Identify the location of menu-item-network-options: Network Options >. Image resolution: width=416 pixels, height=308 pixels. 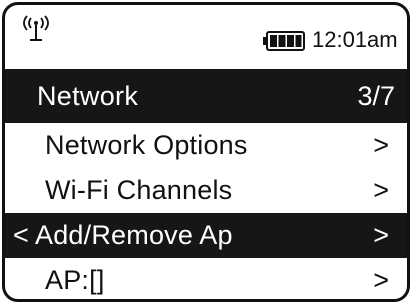
(206, 145).